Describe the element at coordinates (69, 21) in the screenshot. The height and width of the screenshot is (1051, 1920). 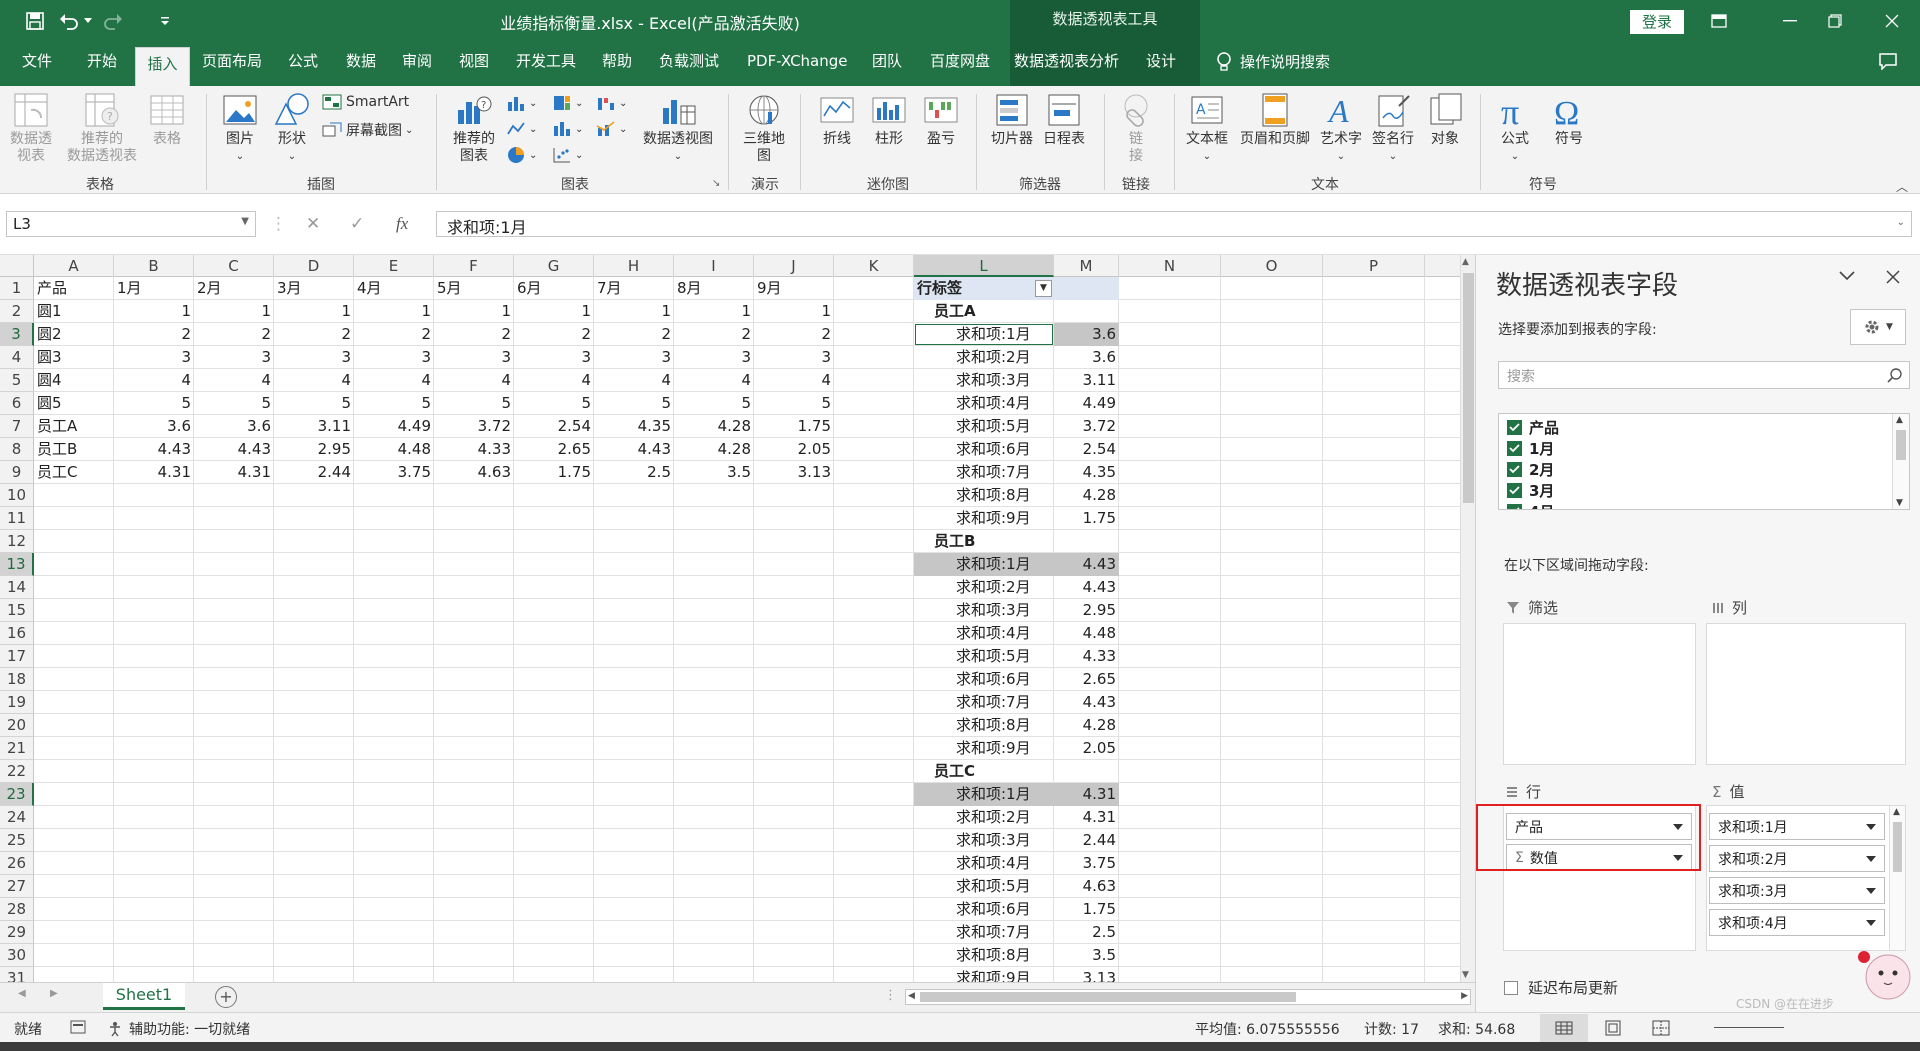
I see `undo-icon` at that location.